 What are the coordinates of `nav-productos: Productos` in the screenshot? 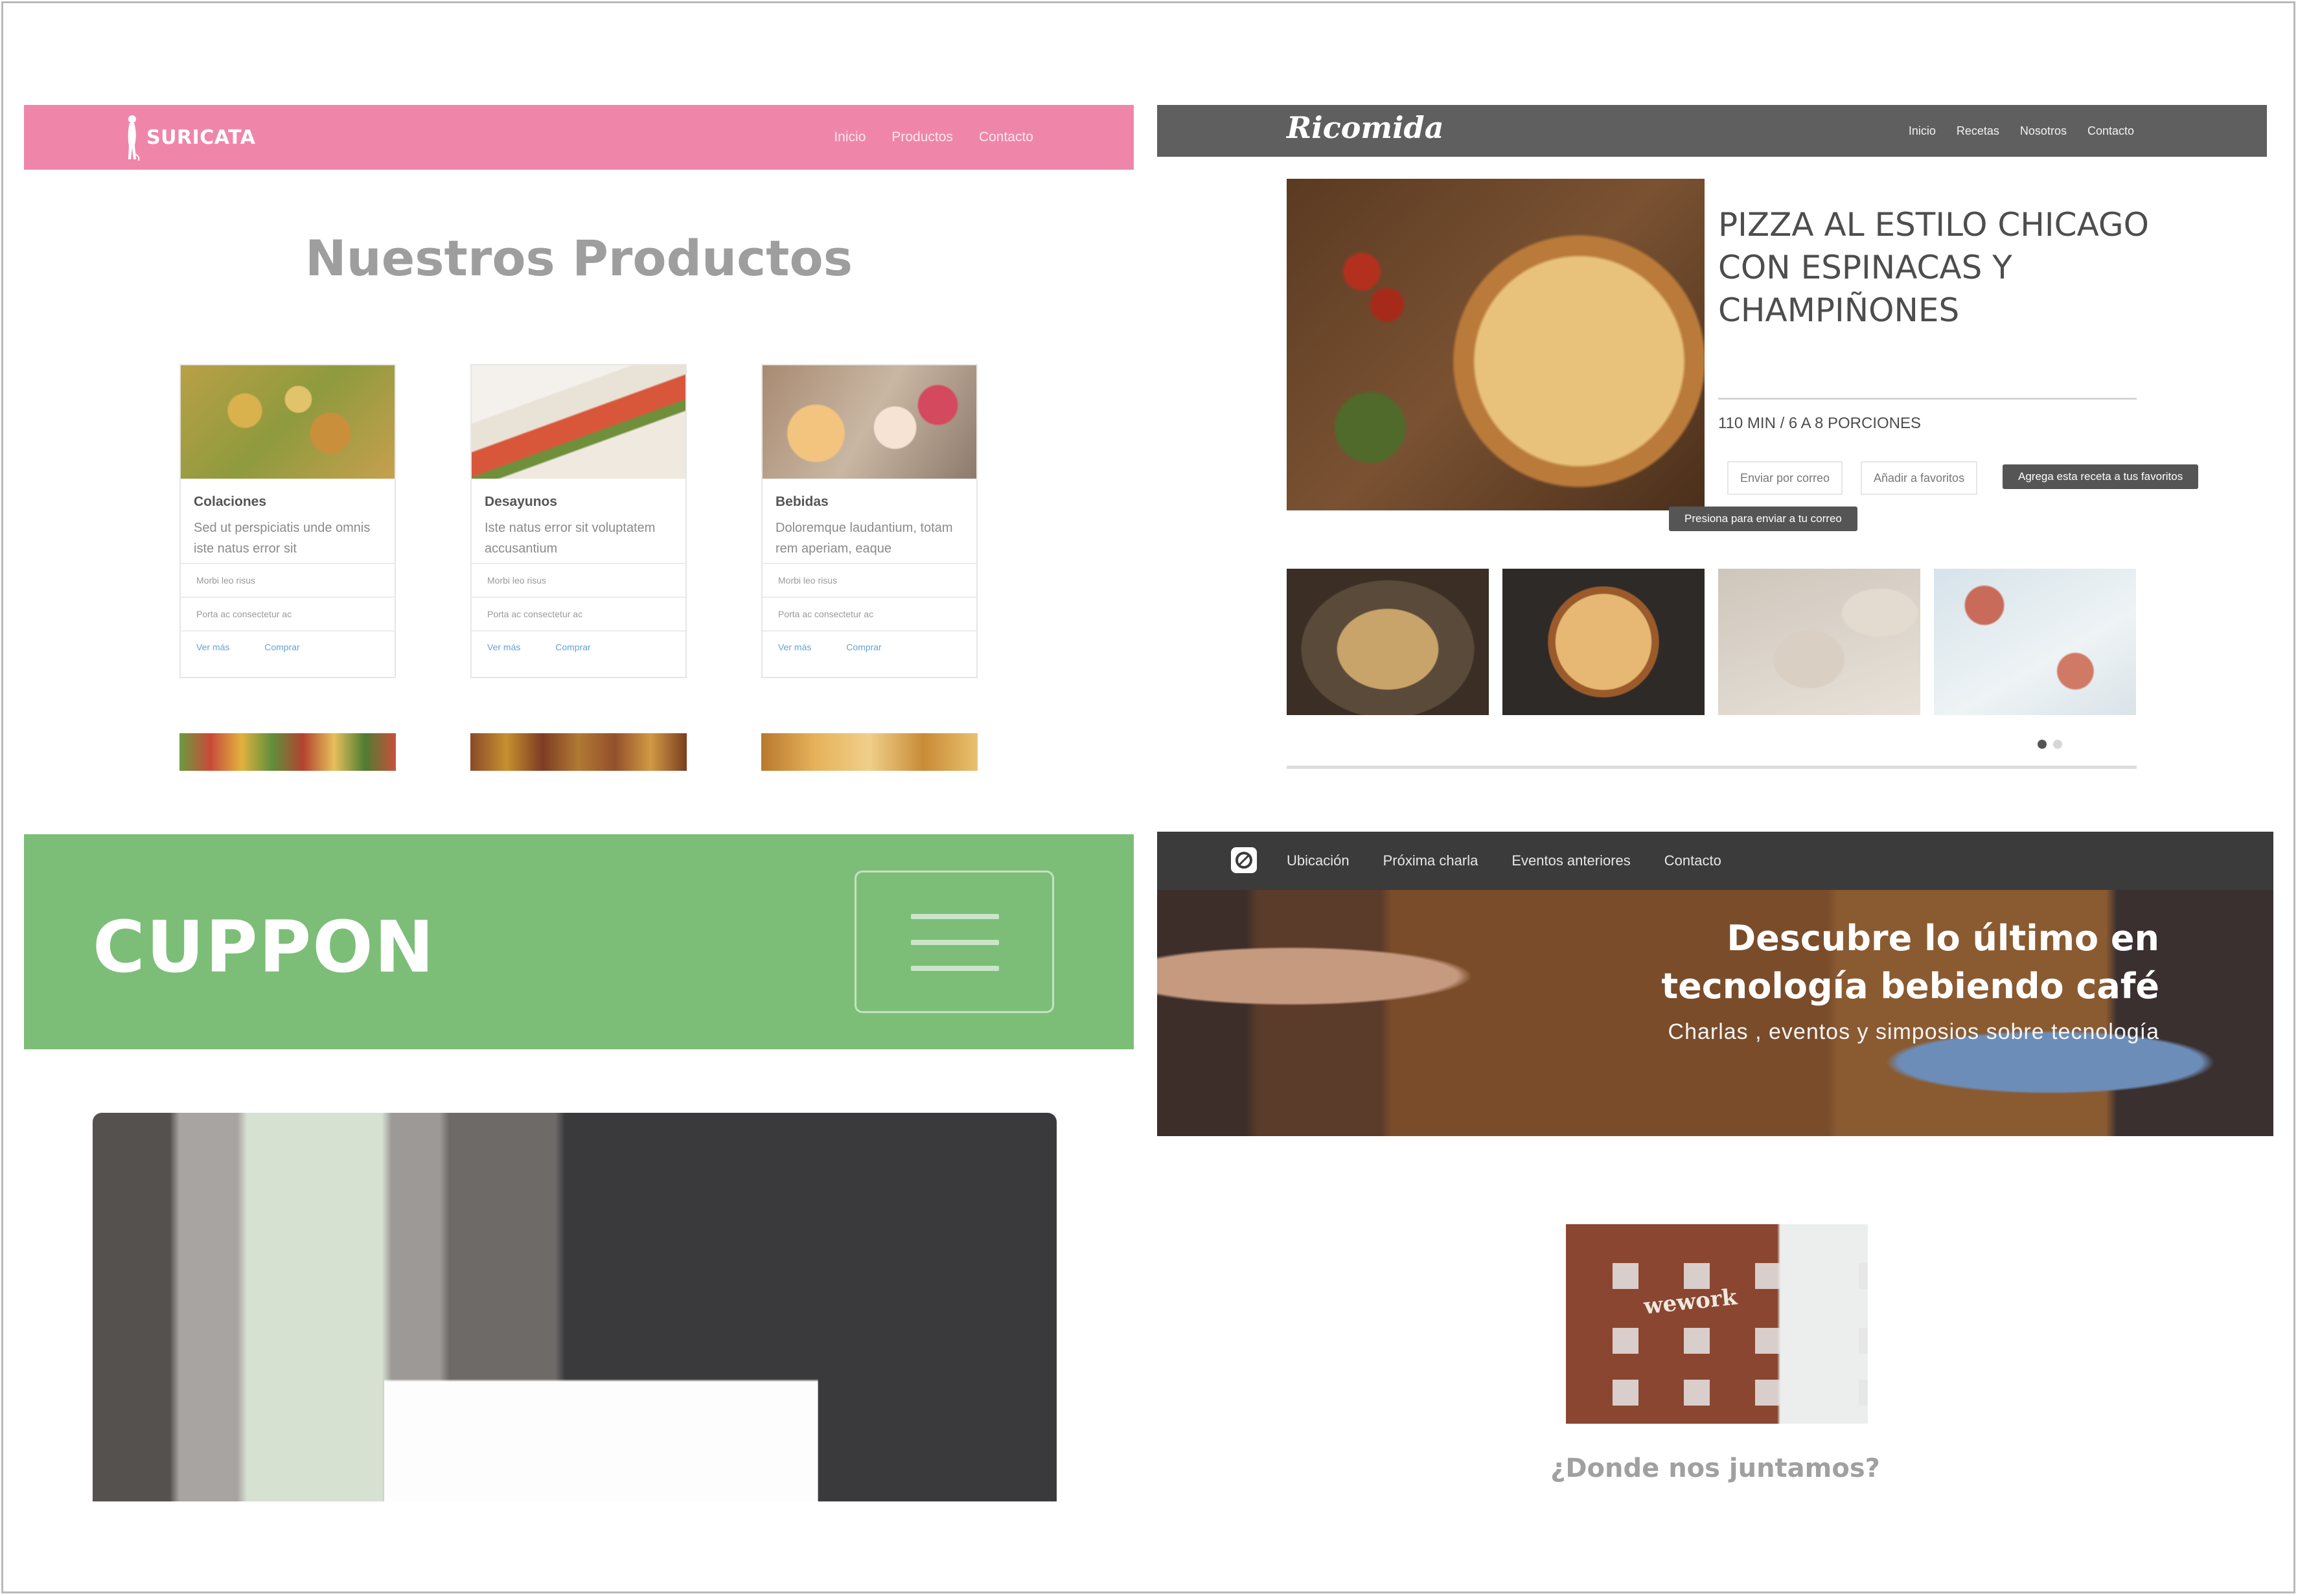 It's located at (922, 137).